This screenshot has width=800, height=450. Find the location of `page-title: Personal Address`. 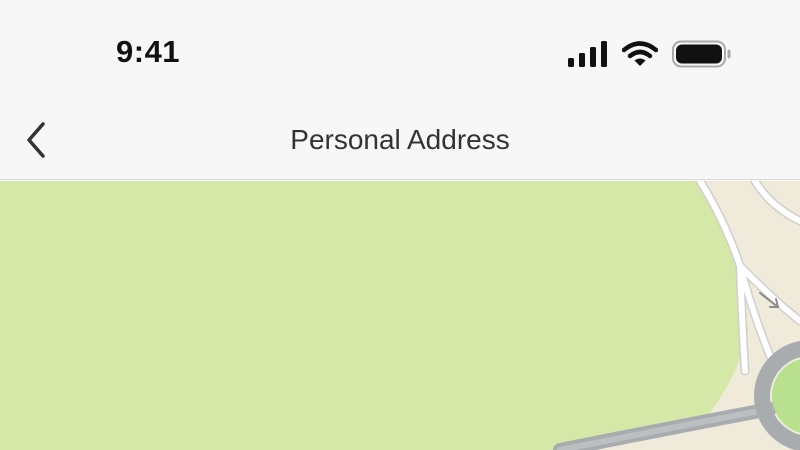

page-title: Personal Address is located at coordinates (400, 139).